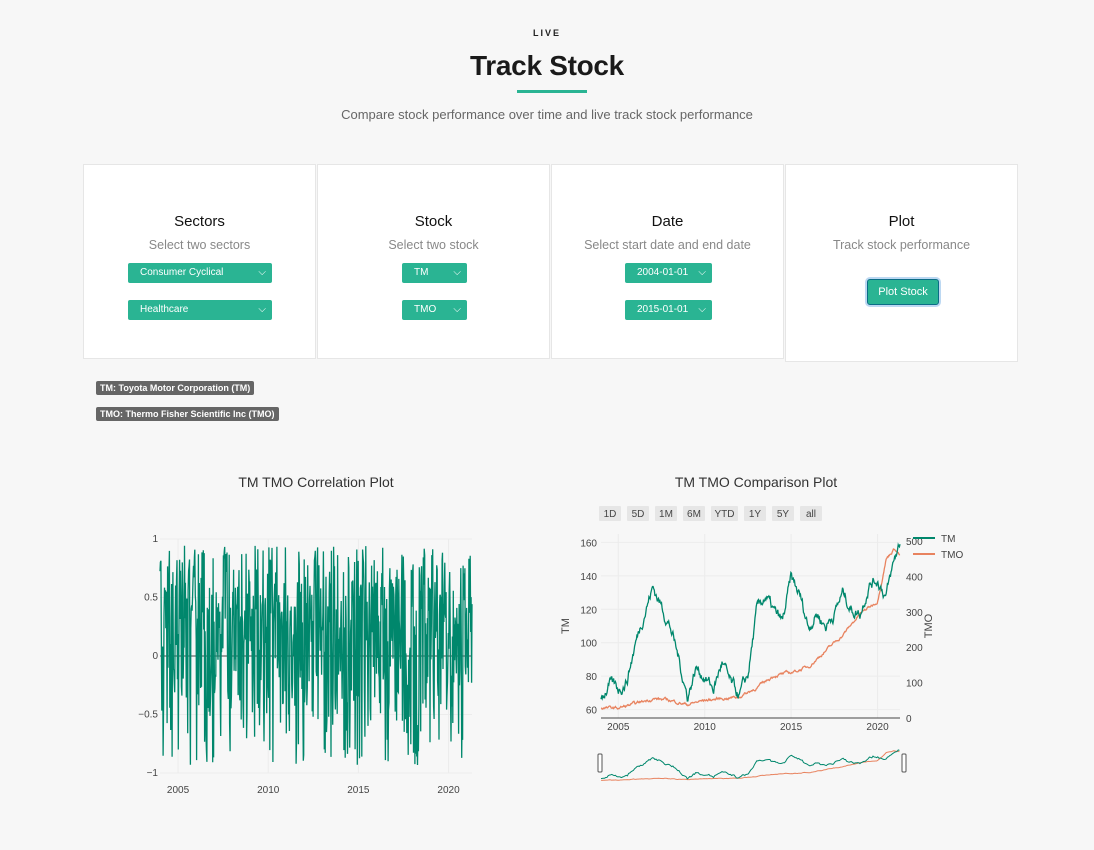 This screenshot has height=850, width=1094. I want to click on date-hint: Select start date and end date, so click(667, 245).